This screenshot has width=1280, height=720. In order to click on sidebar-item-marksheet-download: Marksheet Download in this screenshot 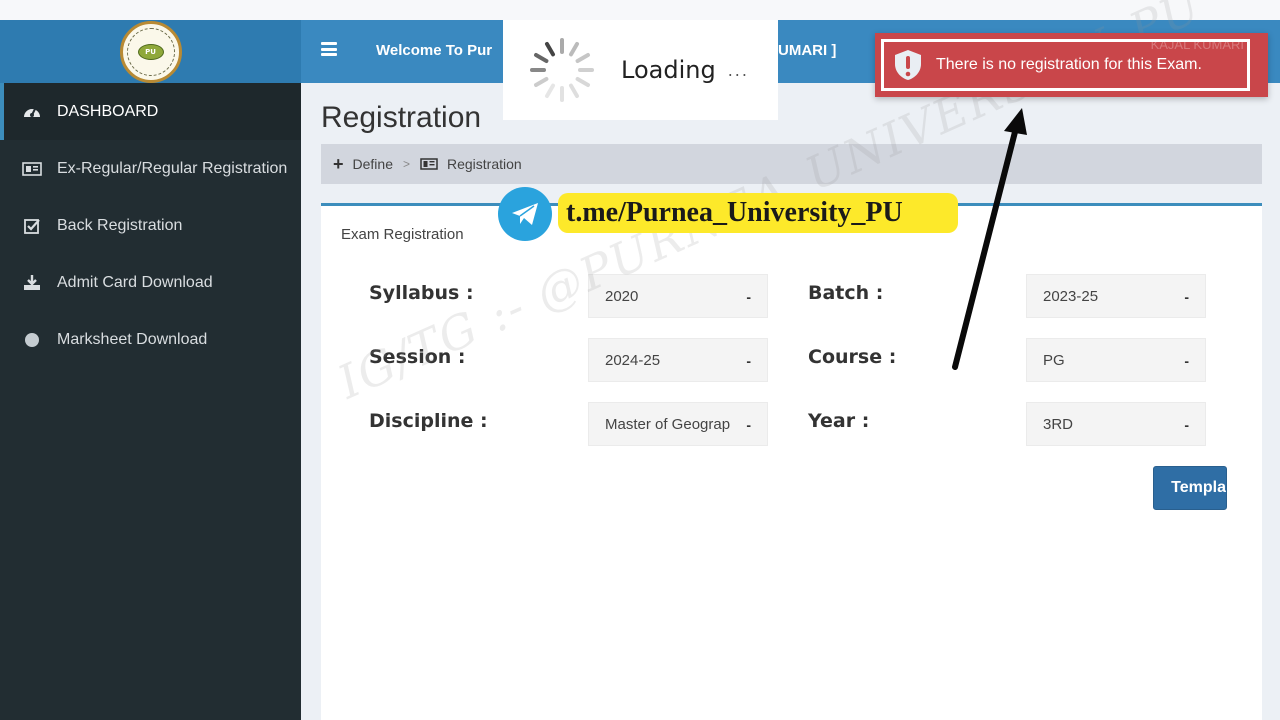, I will do `click(150, 339)`.